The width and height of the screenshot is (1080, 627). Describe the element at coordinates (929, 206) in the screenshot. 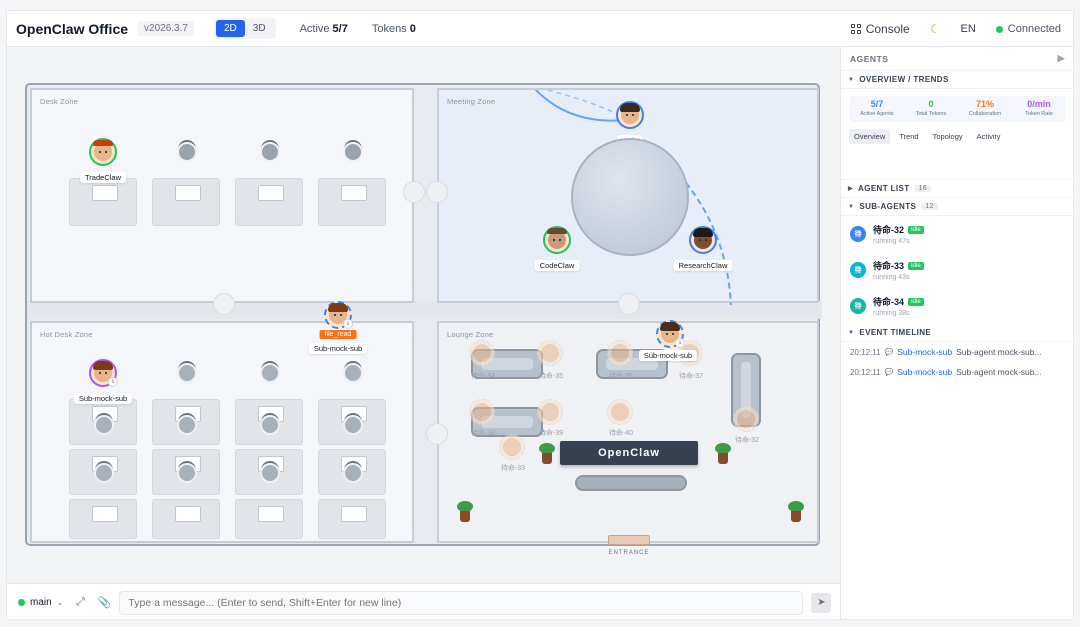

I see `subagents-count: 12` at that location.